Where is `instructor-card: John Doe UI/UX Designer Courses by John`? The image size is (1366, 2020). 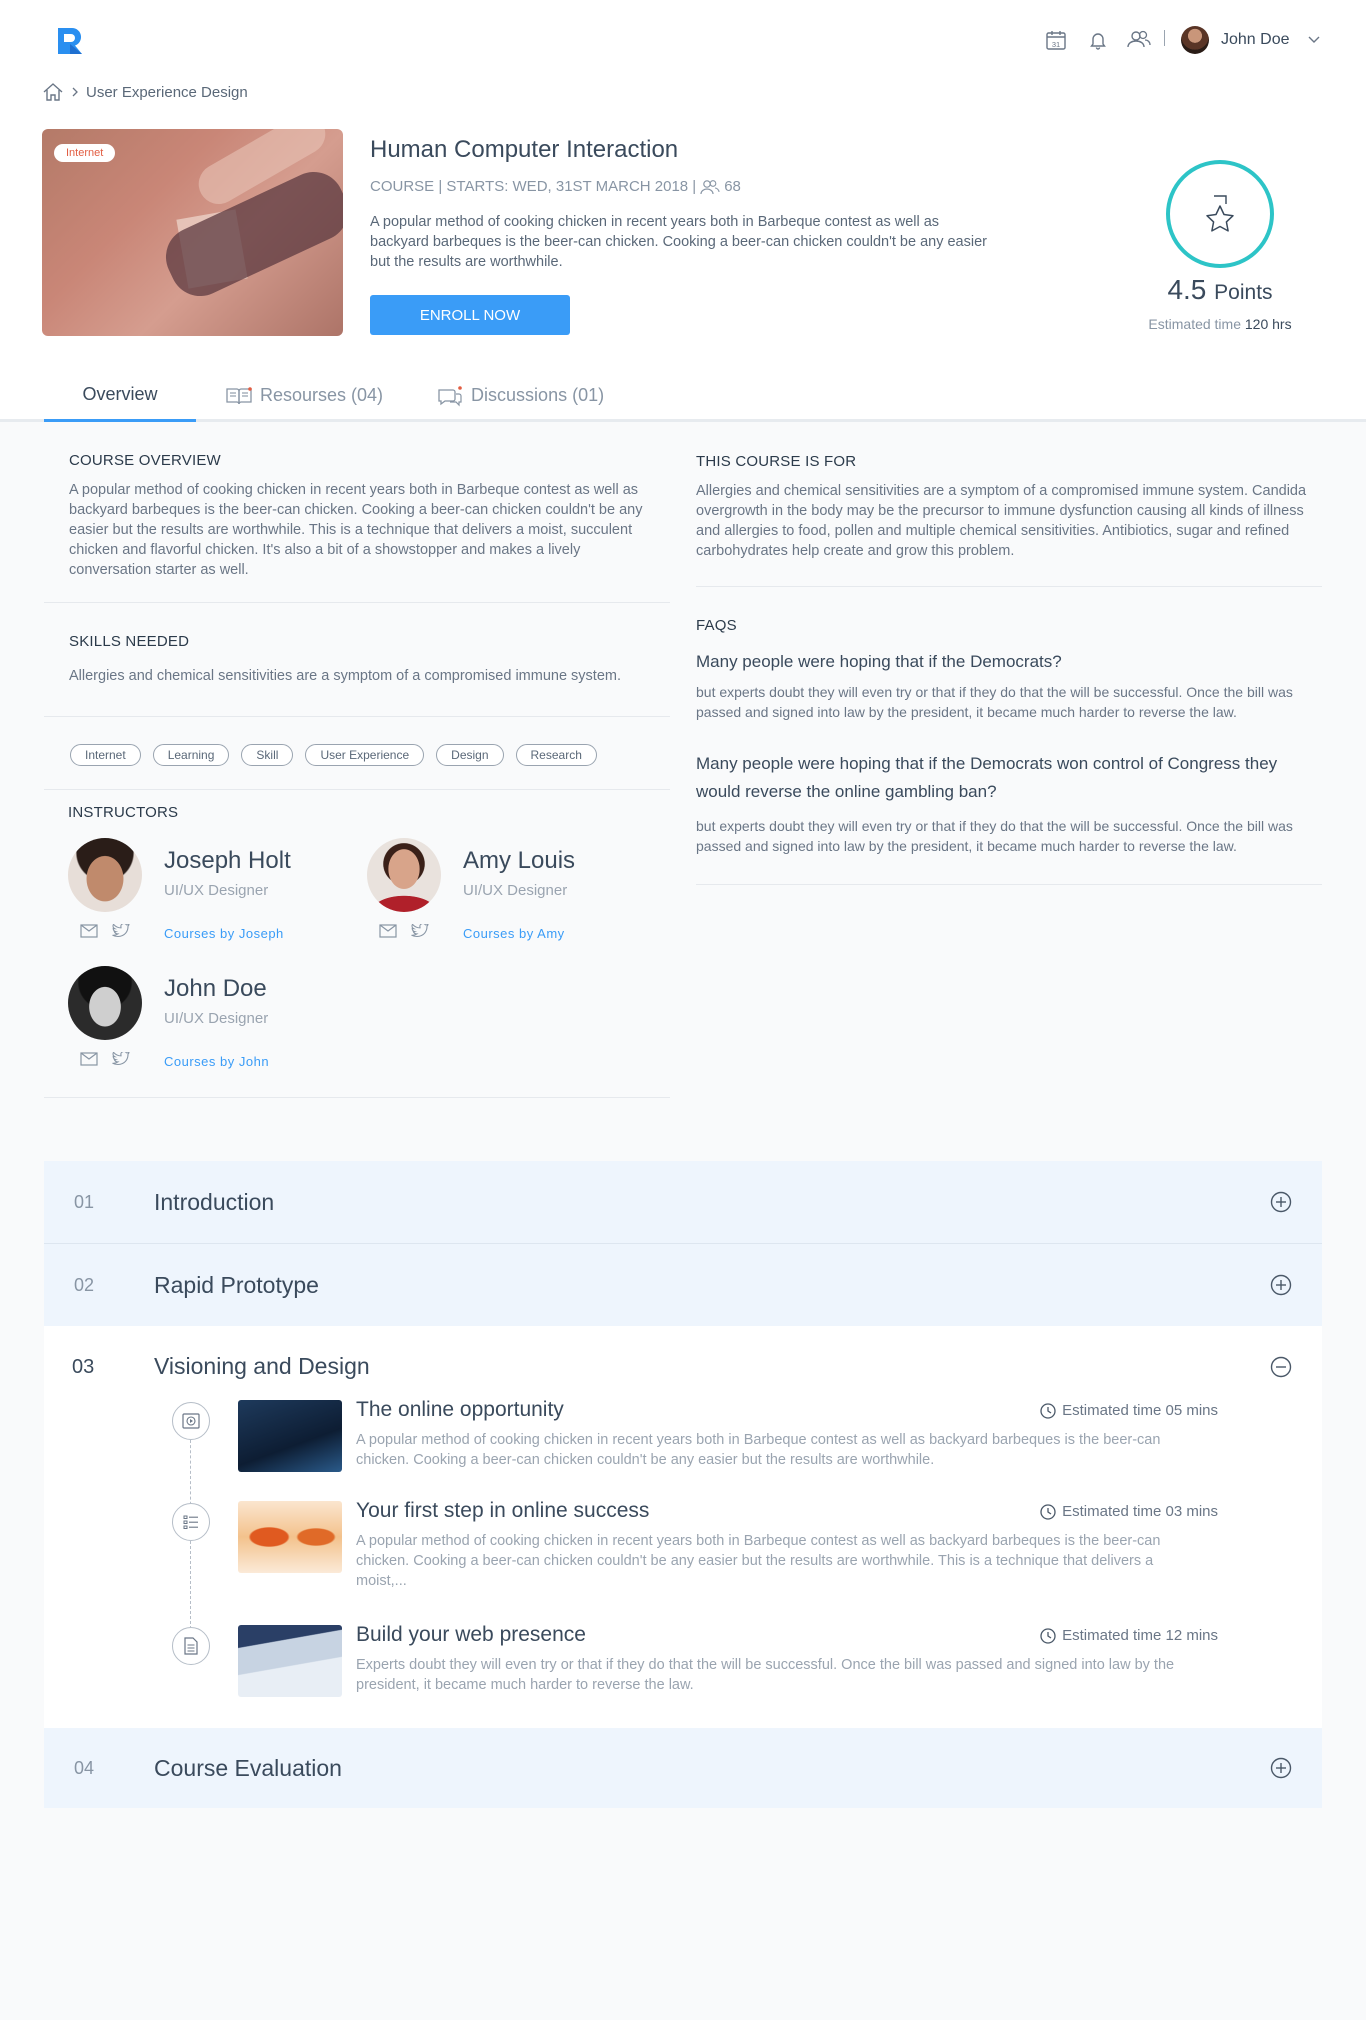 instructor-card: John Doe UI/UX Designer Courses by John is located at coordinates (208, 1026).